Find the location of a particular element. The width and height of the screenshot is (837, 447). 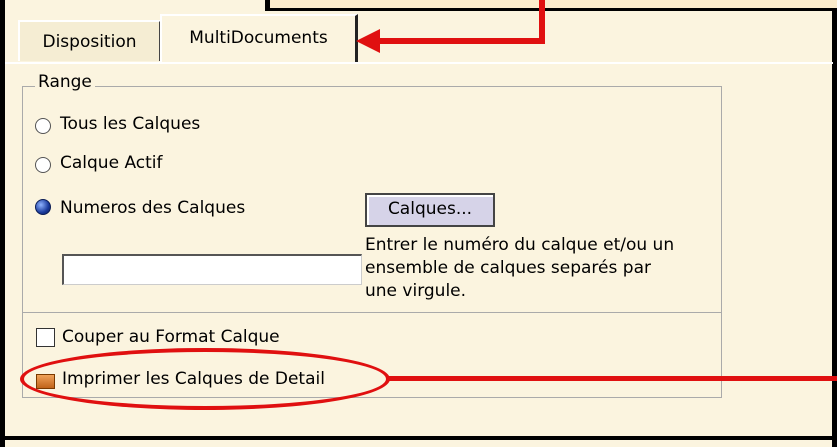

annotation-arrow-horizontal is located at coordinates (462, 41).